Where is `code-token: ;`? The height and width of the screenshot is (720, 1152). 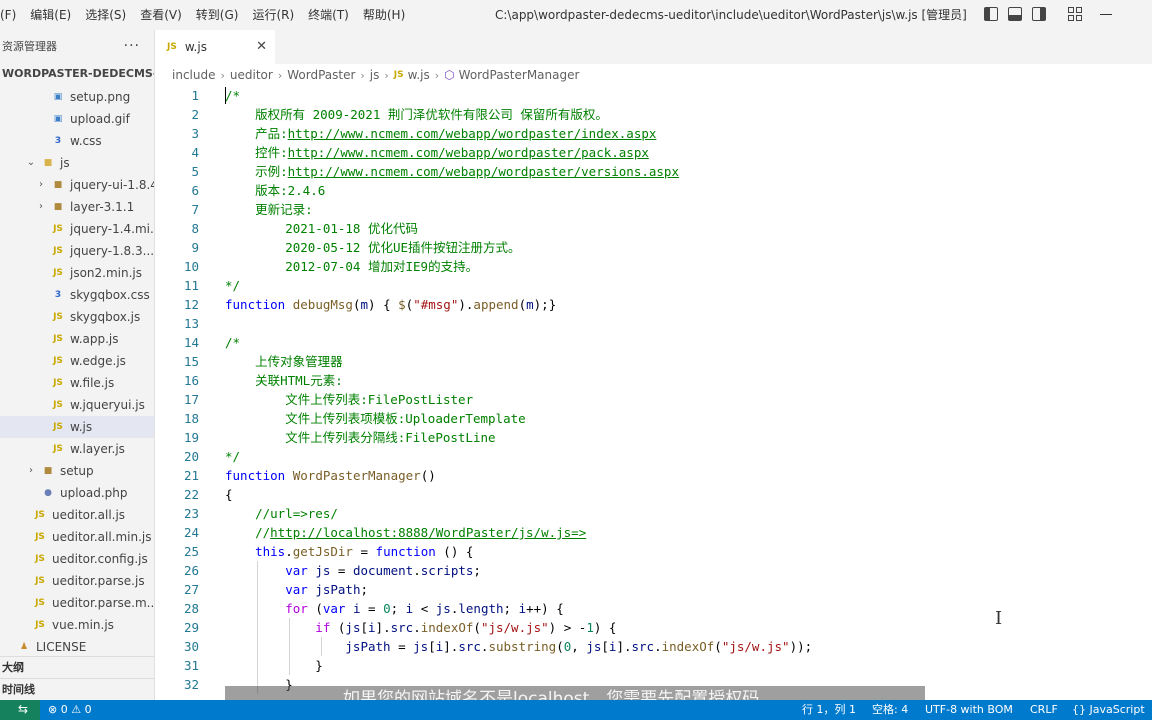 code-token: ; is located at coordinates (398, 608).